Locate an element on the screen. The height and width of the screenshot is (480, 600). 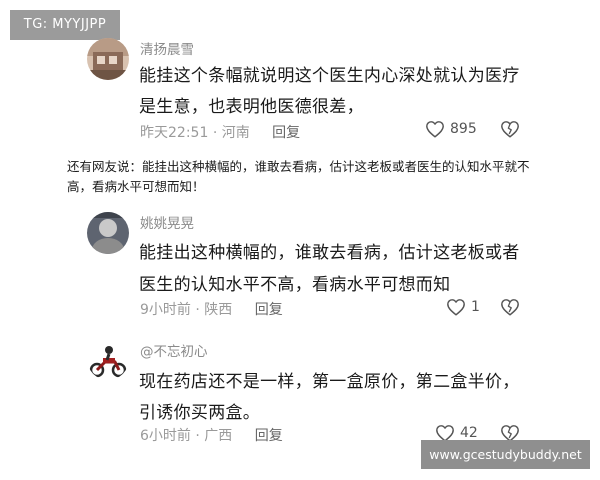
like-button: 895 is located at coordinates (451, 129).